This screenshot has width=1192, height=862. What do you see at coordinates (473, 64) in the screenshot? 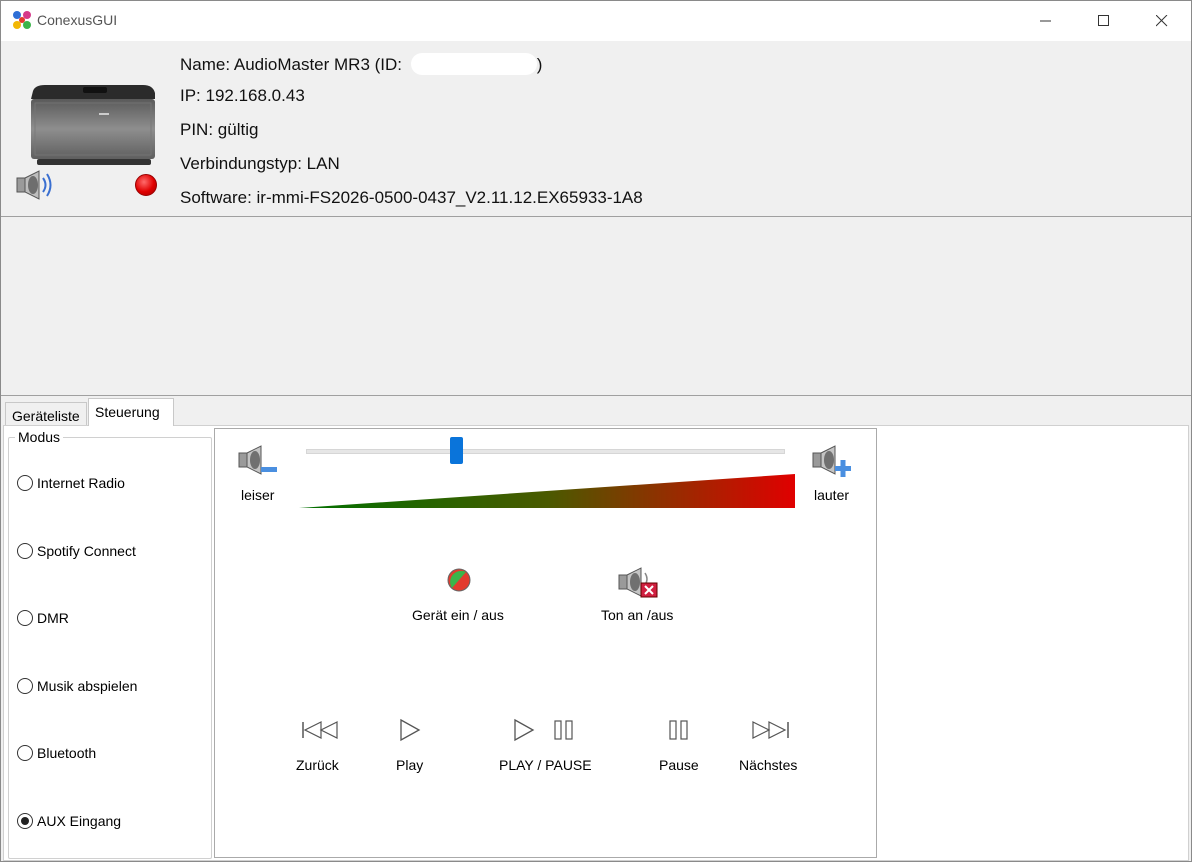
I see `redacted-id` at bounding box center [473, 64].